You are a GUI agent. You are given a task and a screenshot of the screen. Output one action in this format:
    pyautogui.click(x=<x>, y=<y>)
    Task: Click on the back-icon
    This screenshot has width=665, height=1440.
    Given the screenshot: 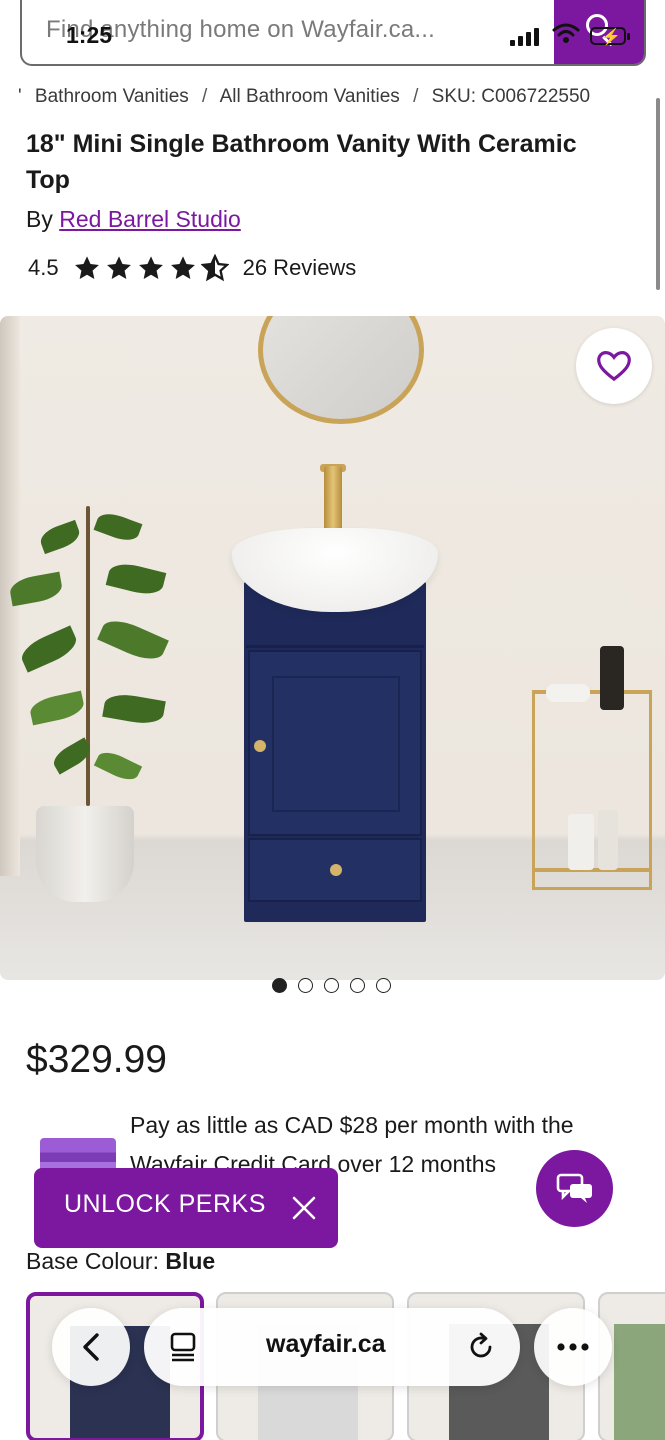 What is the action you would take?
    pyautogui.click(x=91, y=1347)
    